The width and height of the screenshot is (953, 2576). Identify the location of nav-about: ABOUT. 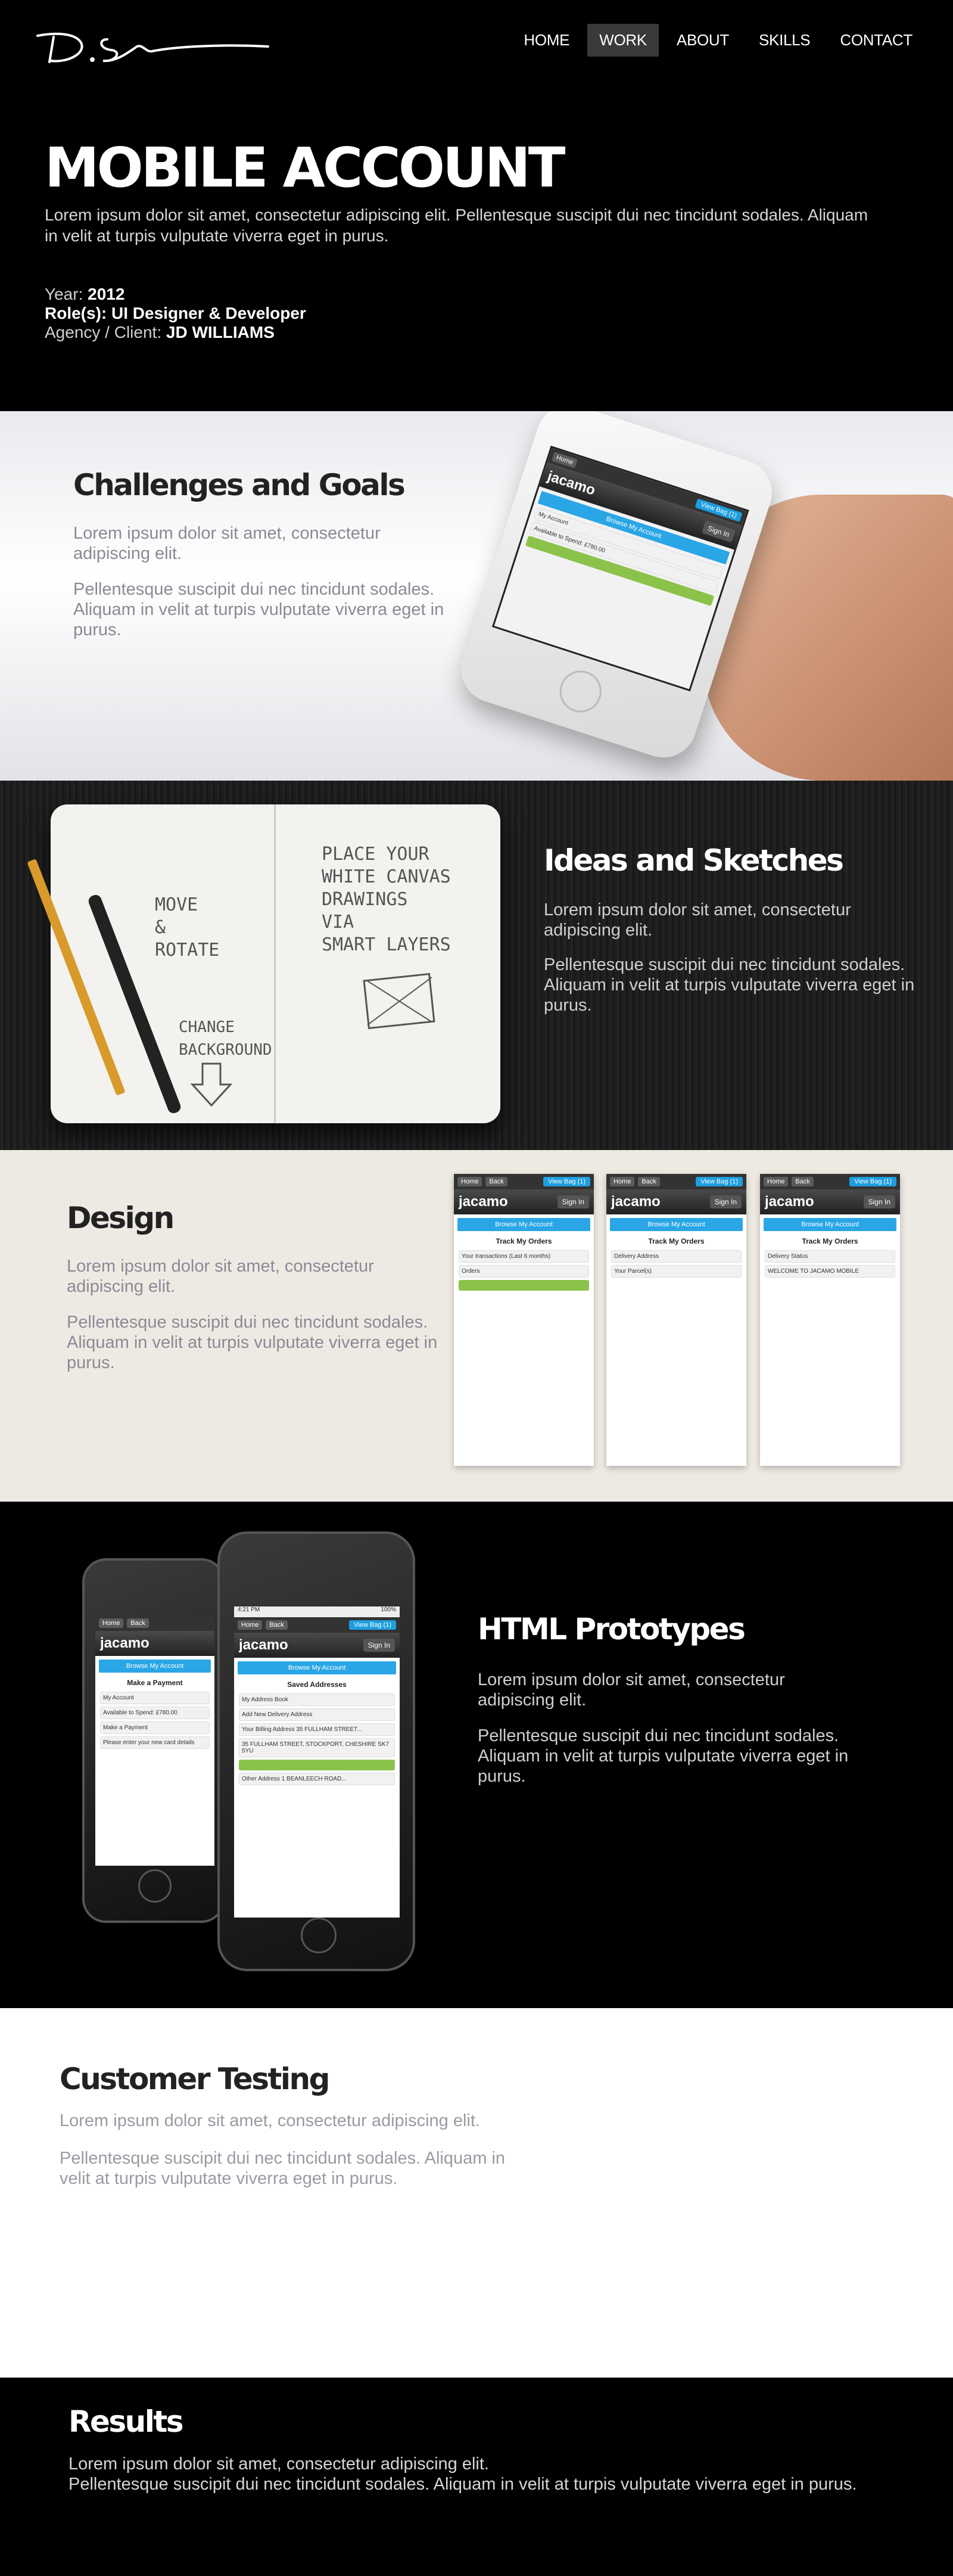
(703, 40).